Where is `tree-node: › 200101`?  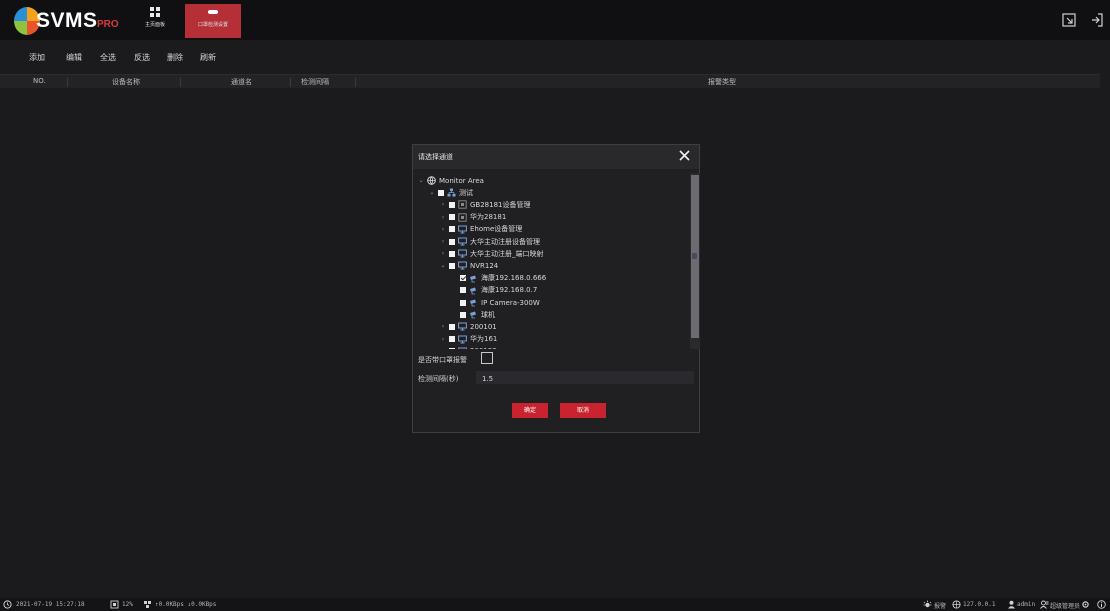 tree-node: › 200101 is located at coordinates (468, 326).